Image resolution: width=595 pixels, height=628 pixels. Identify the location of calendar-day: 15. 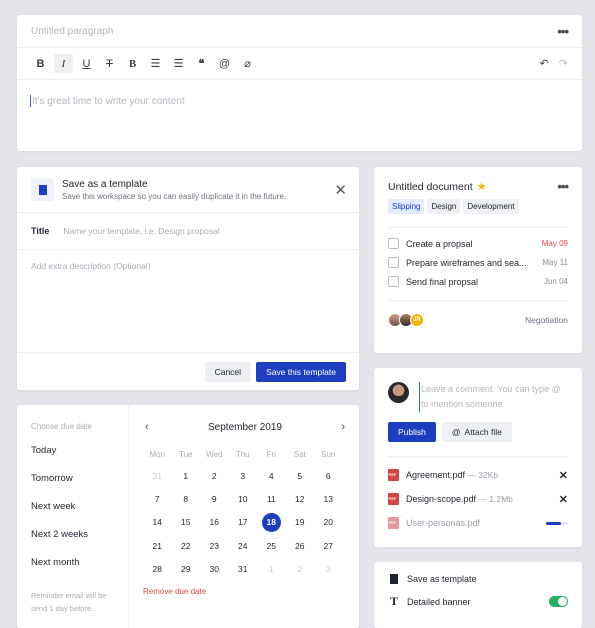
(186, 522).